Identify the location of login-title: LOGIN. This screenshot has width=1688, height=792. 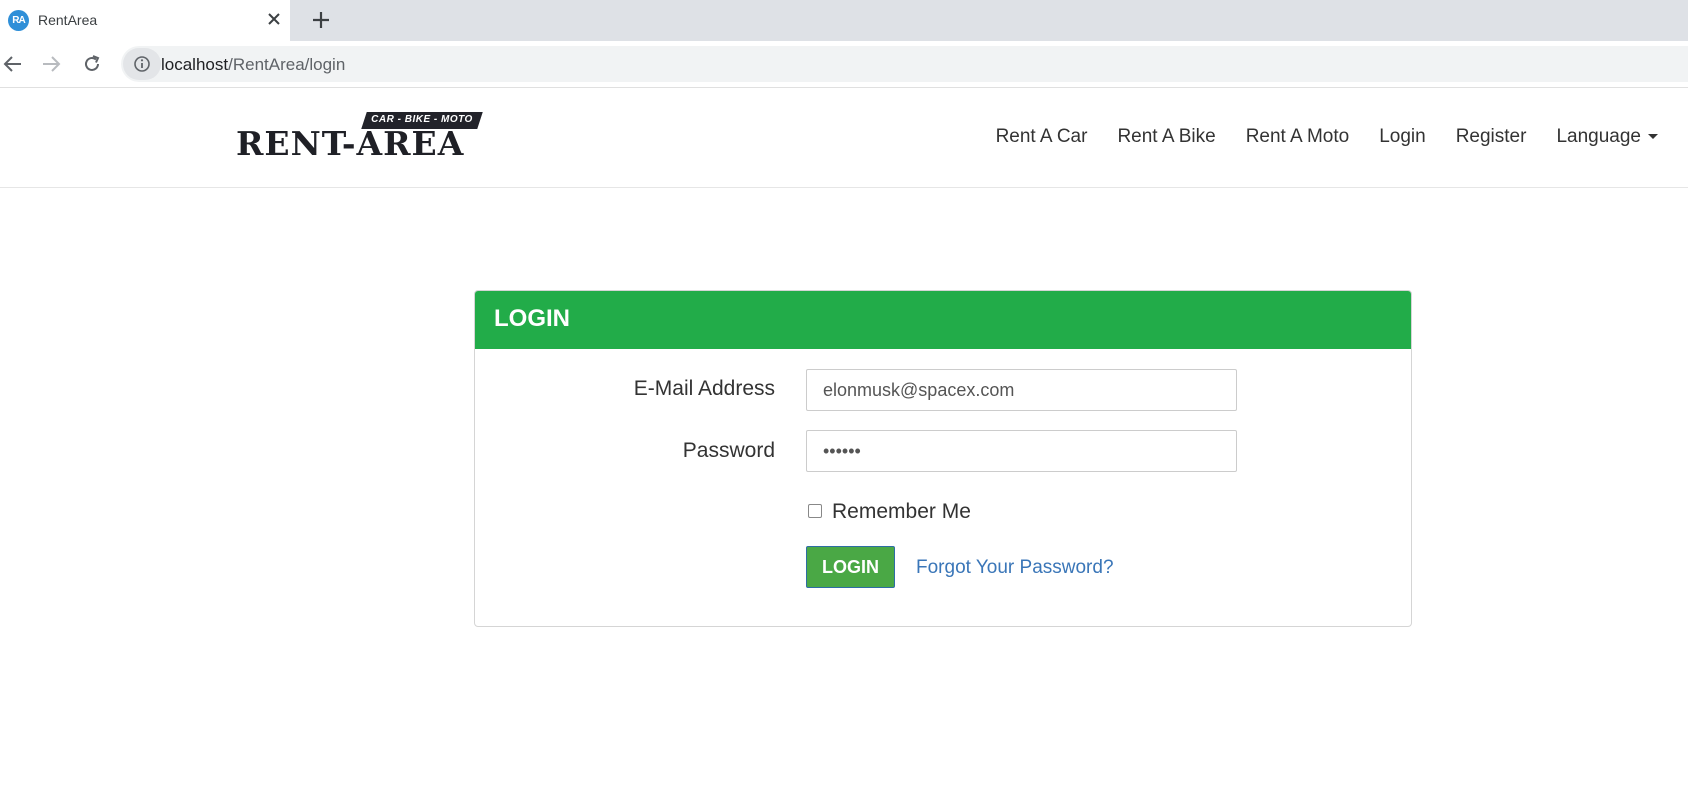
(532, 318).